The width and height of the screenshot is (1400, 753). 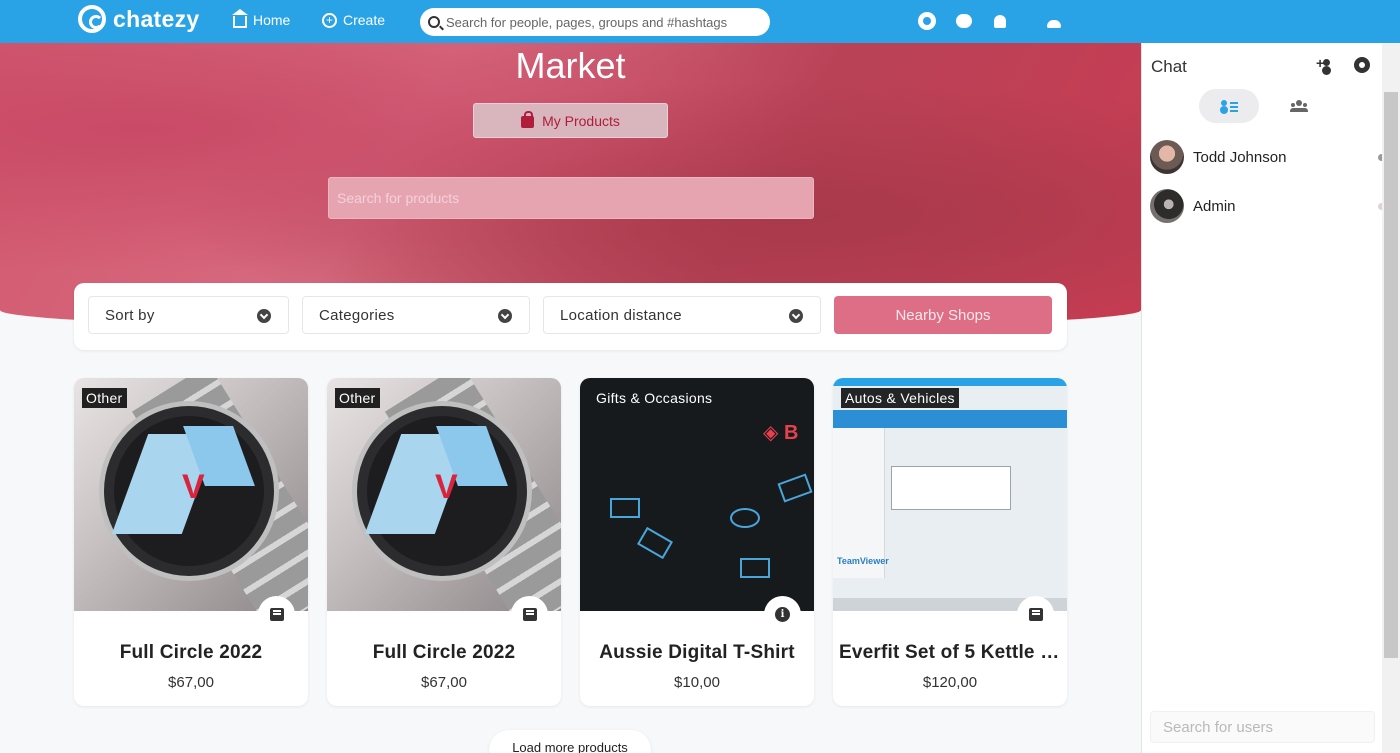 I want to click on search-icon, so click(x=434, y=22).